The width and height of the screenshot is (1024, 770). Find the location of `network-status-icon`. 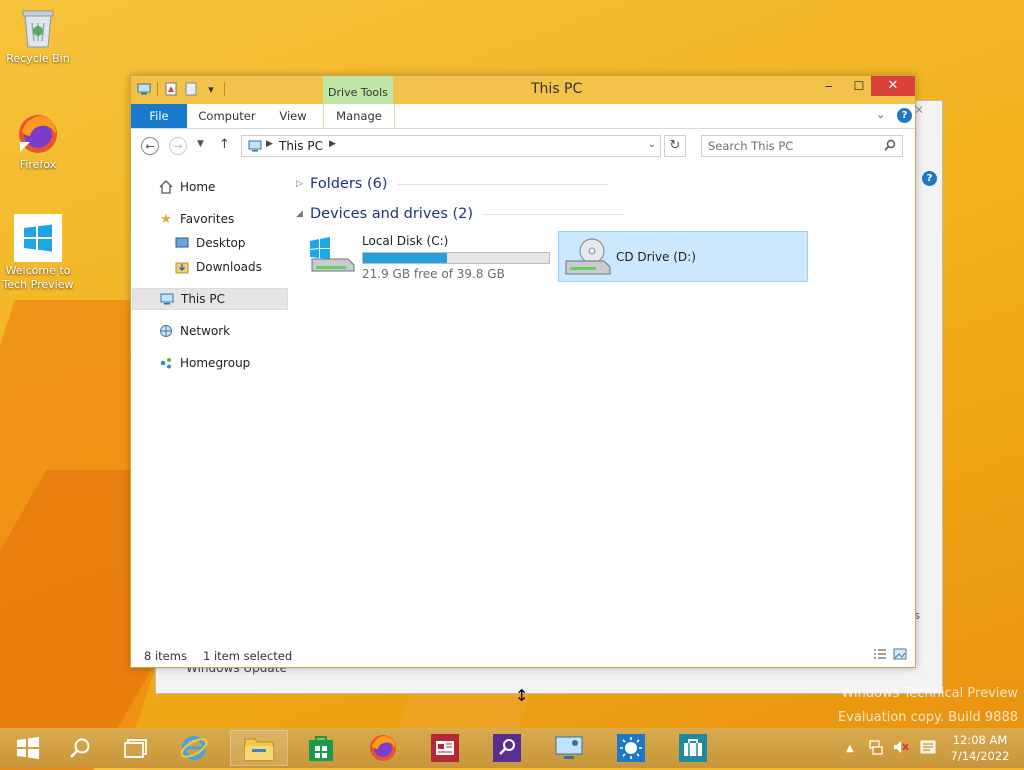

network-status-icon is located at coordinates (876, 748).